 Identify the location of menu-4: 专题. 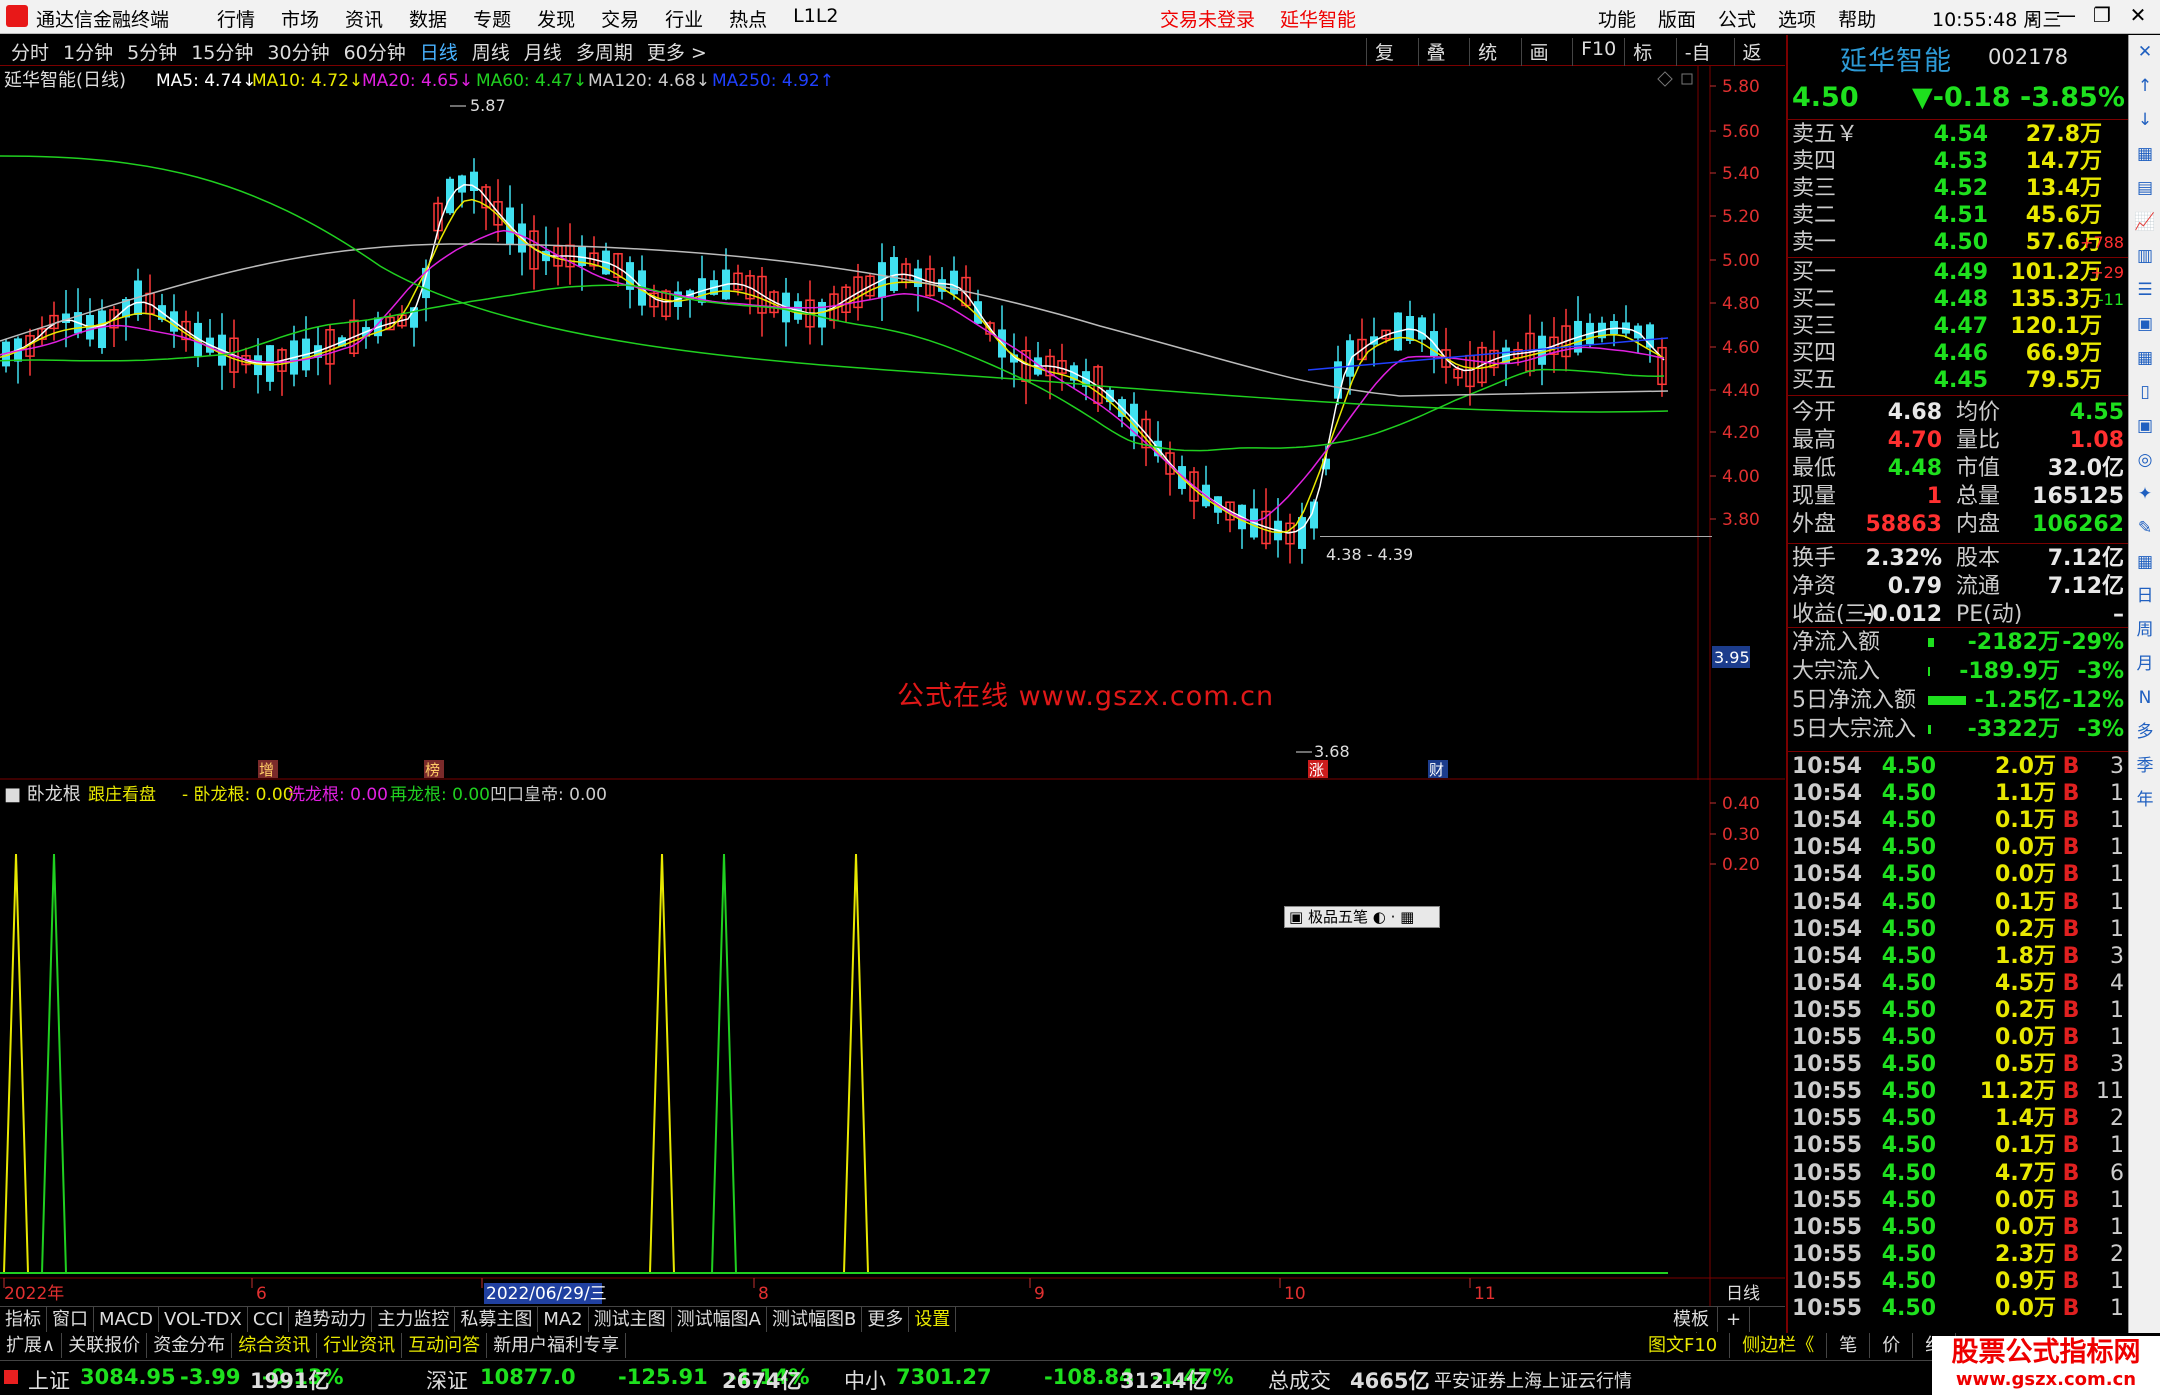
(492, 18).